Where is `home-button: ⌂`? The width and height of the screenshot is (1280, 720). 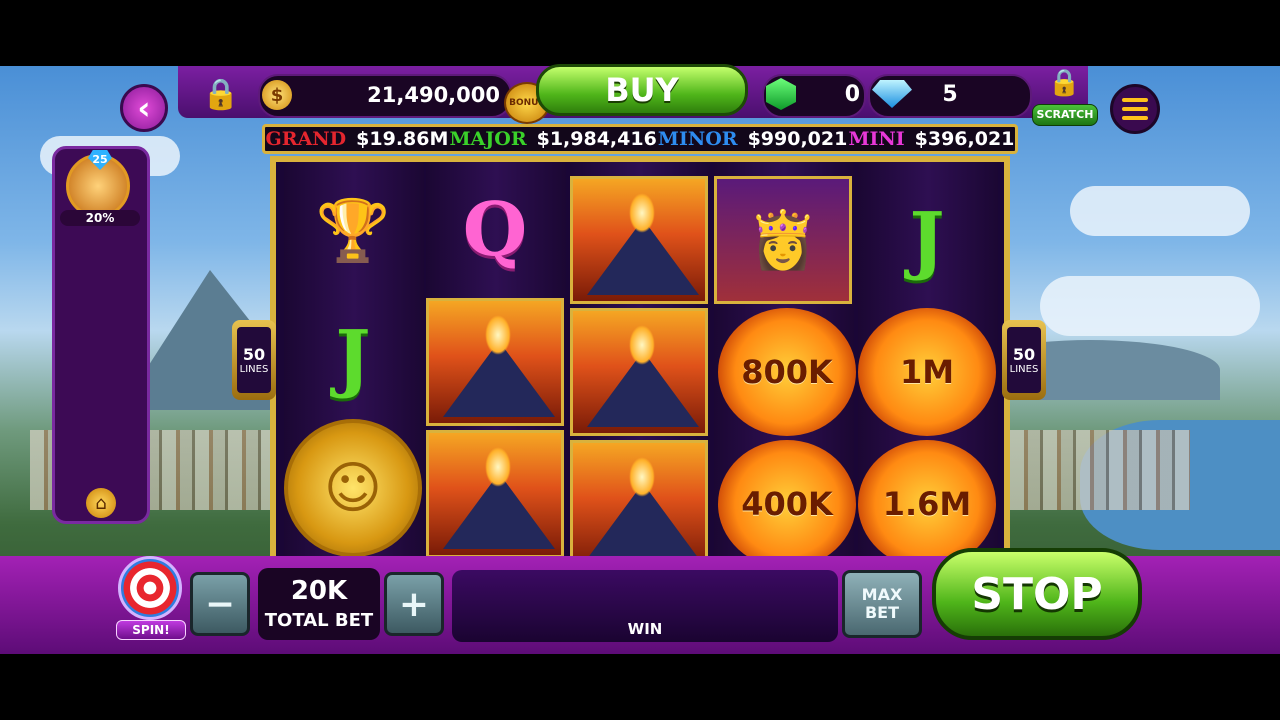 home-button: ⌂ is located at coordinates (101, 503).